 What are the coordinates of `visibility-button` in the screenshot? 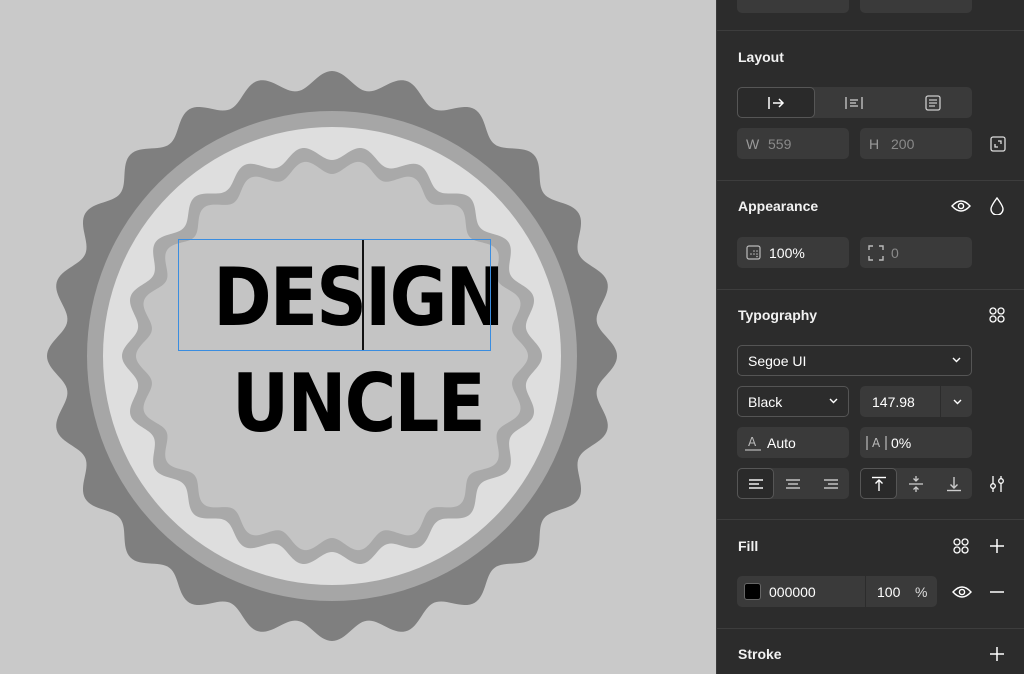 It's located at (961, 206).